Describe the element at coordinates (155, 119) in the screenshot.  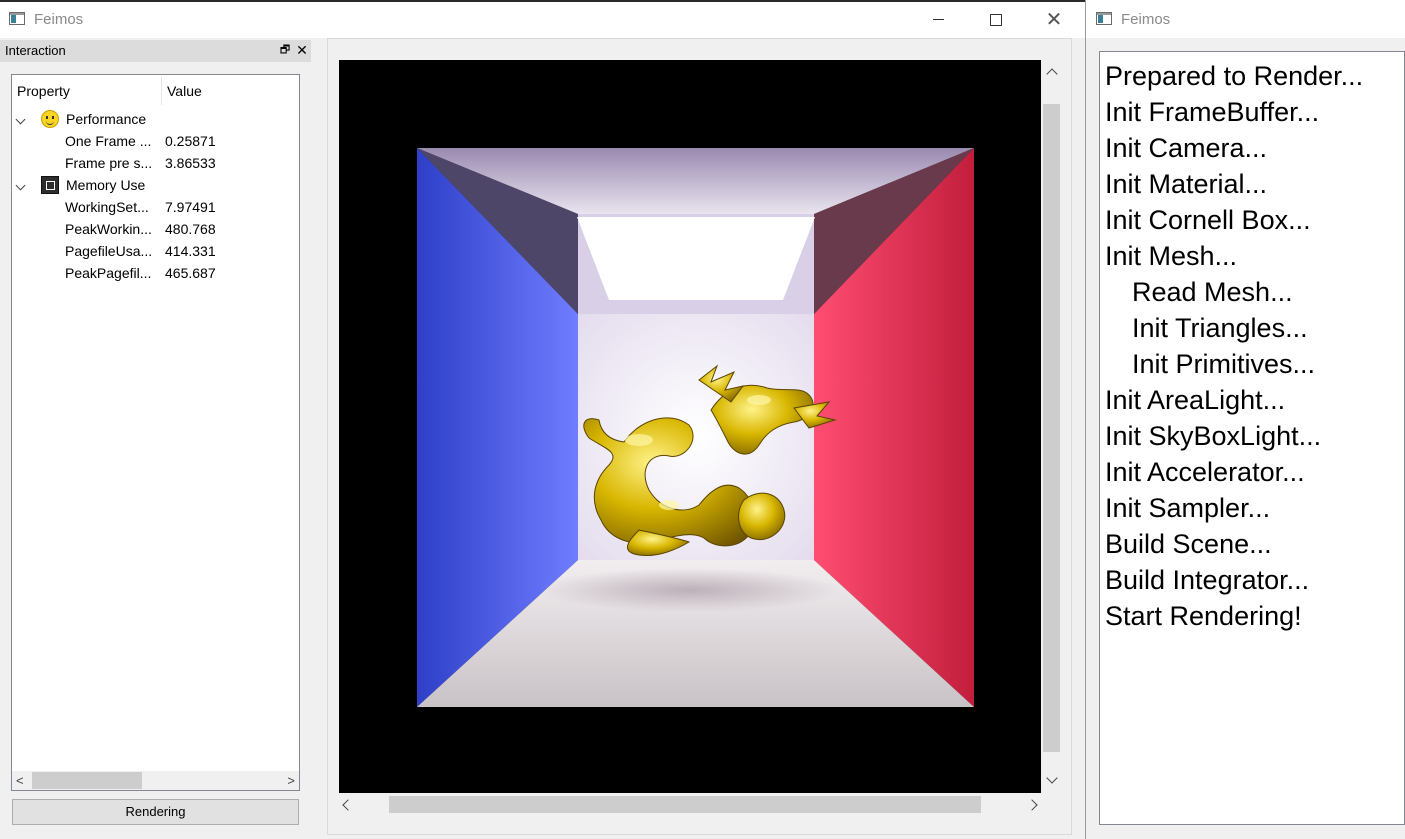
I see `tree-group-performance: Performance` at that location.